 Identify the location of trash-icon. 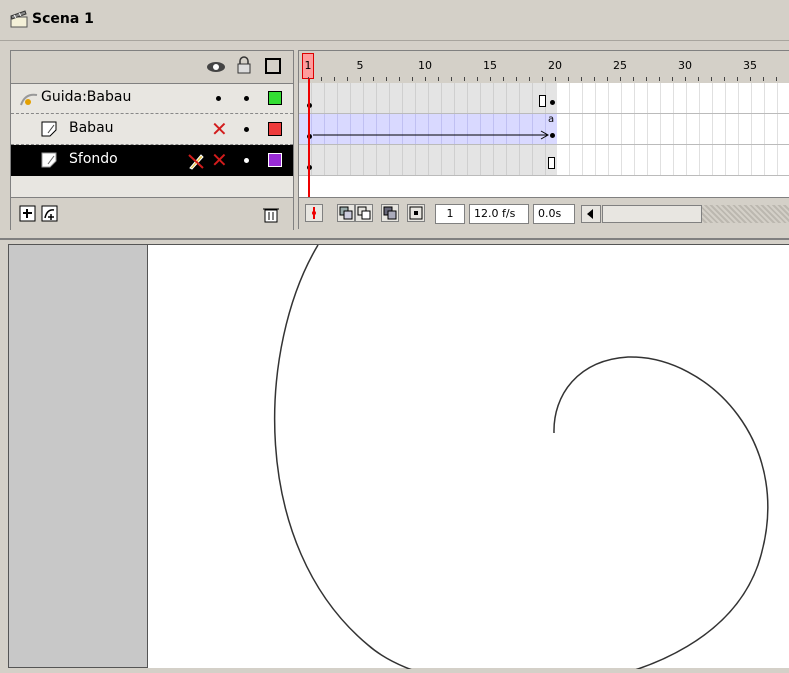
(271, 214).